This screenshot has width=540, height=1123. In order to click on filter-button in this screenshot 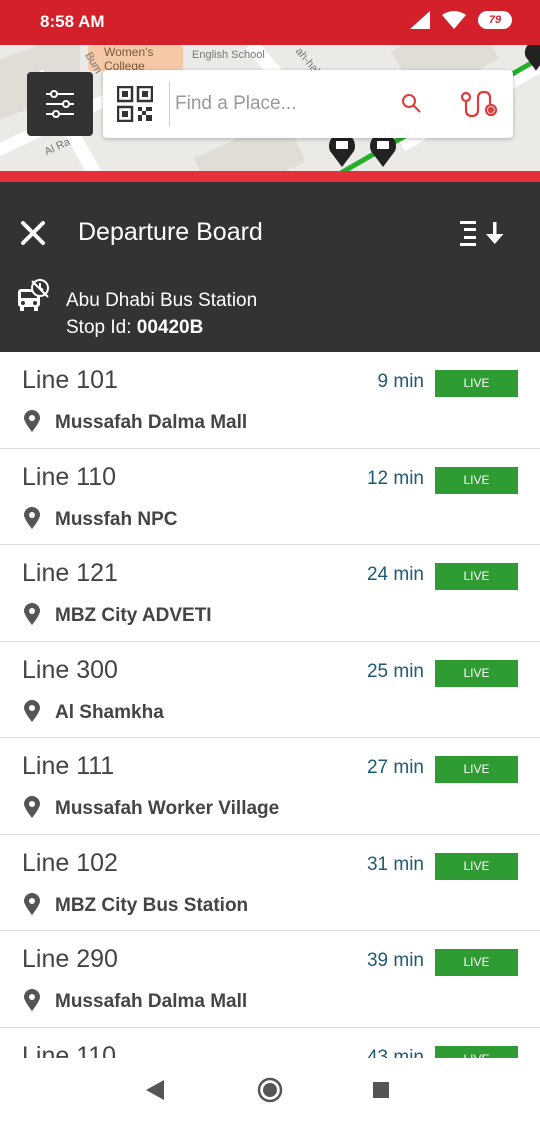, I will do `click(60, 104)`.